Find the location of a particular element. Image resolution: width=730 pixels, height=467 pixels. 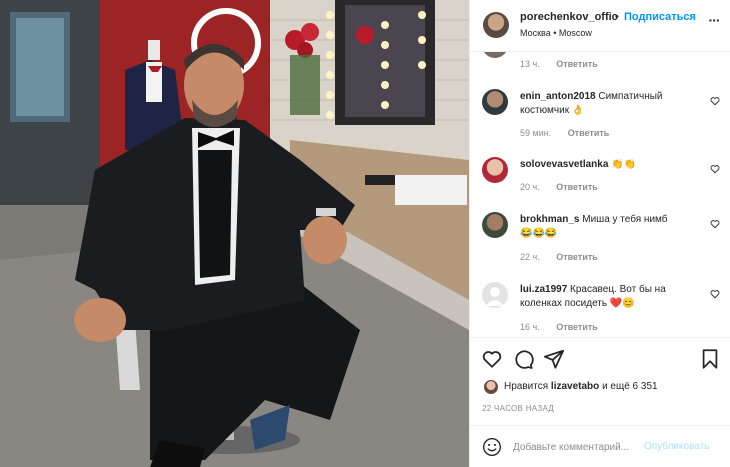

author-avatar is located at coordinates (496, 25).